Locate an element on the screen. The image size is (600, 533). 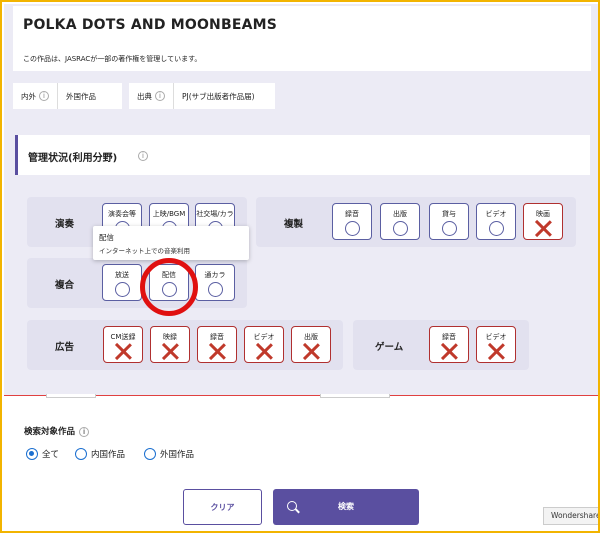
tile-ad-video: ビデオ is located at coordinates (264, 344).